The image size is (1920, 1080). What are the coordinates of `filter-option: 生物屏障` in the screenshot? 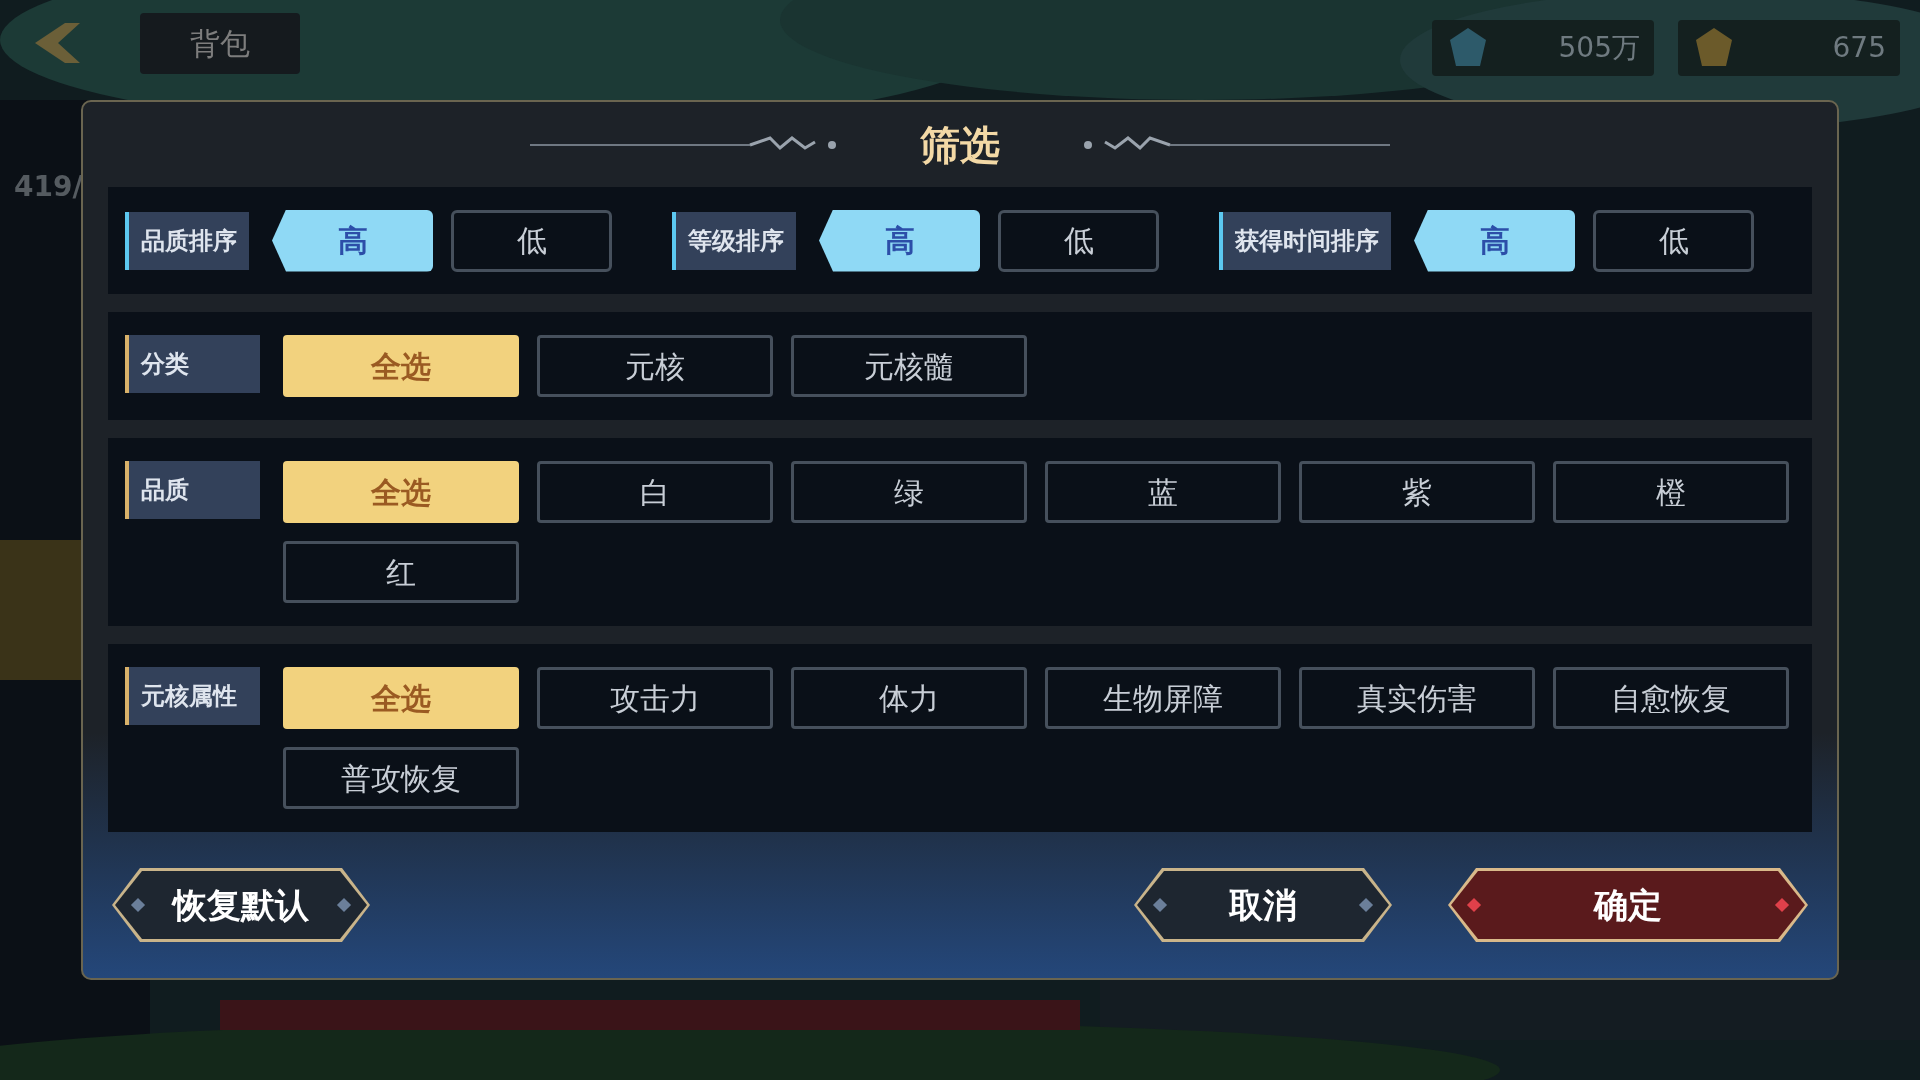 It's located at (1163, 698).